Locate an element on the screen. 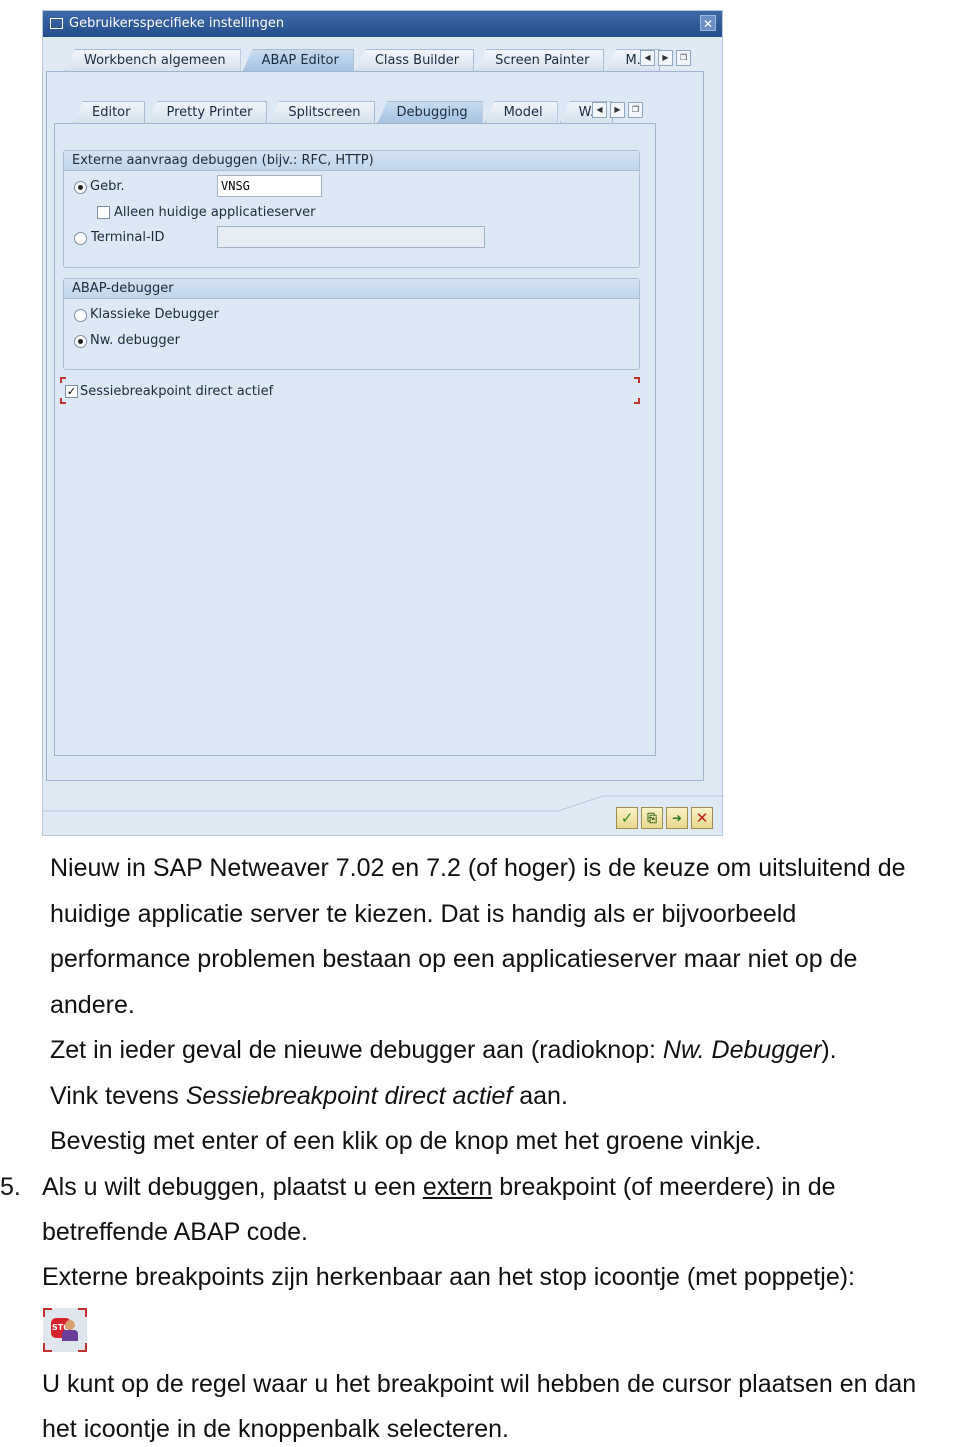 Image resolution: width=960 pixels, height=1447 pixels. confirm-button: ✓ is located at coordinates (627, 818).